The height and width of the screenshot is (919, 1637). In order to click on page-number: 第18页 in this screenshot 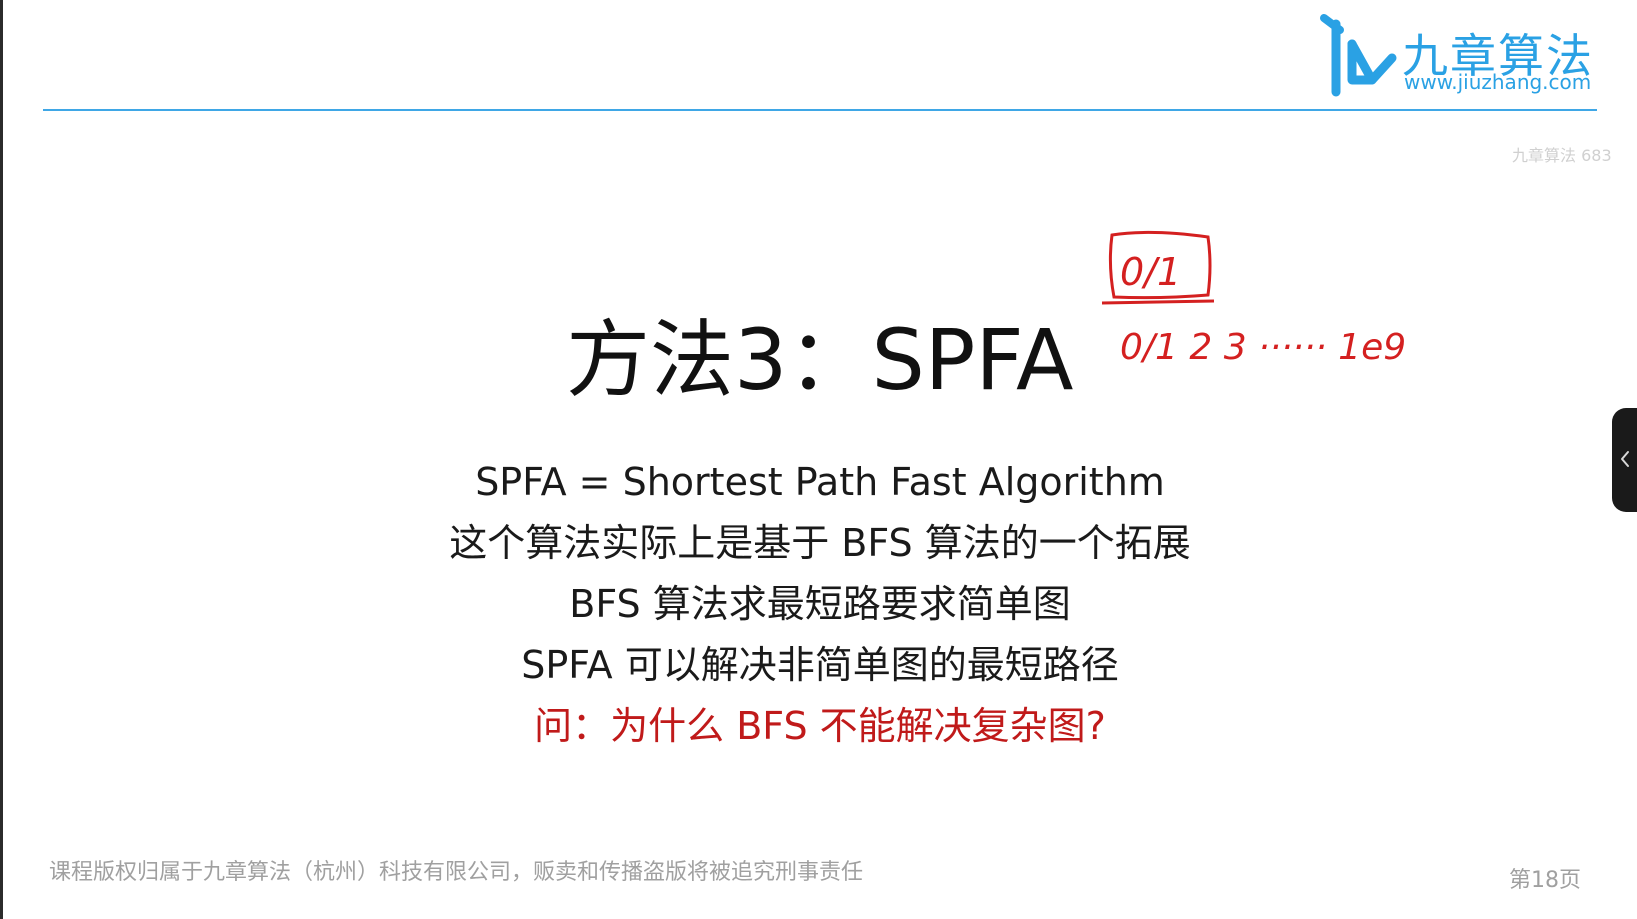, I will do `click(1545, 880)`.